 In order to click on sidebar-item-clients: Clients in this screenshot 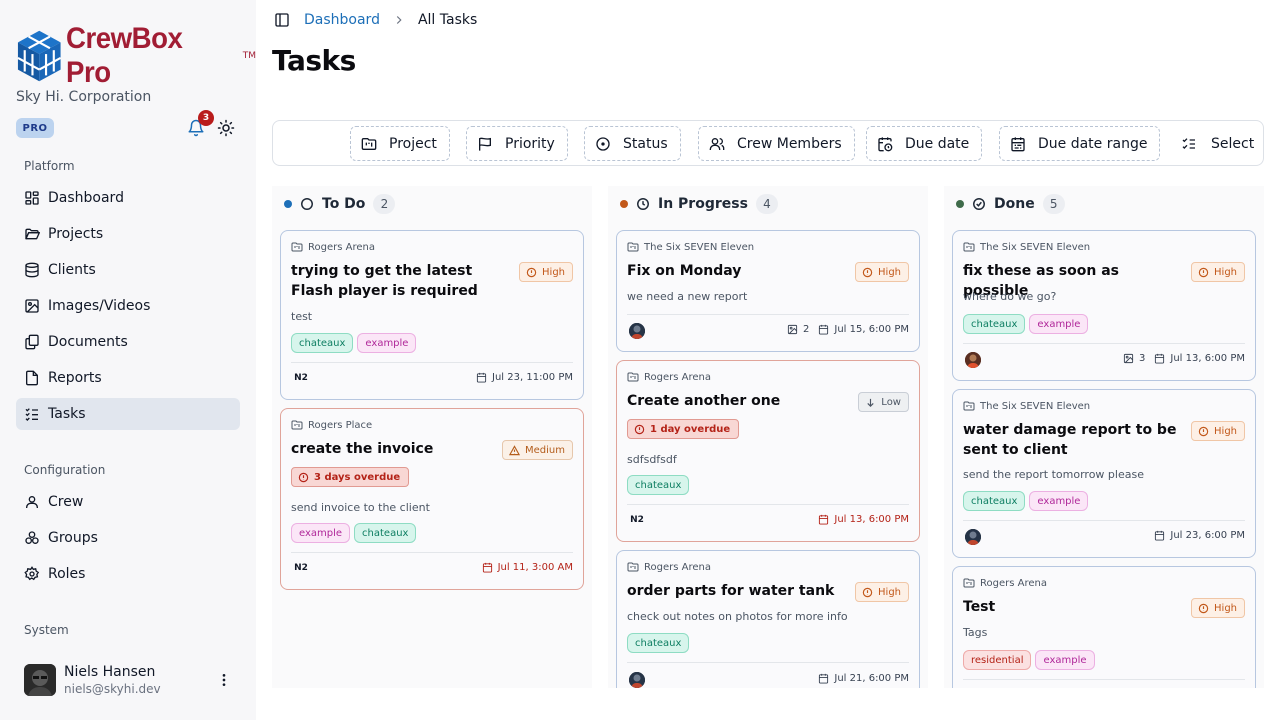, I will do `click(128, 270)`.